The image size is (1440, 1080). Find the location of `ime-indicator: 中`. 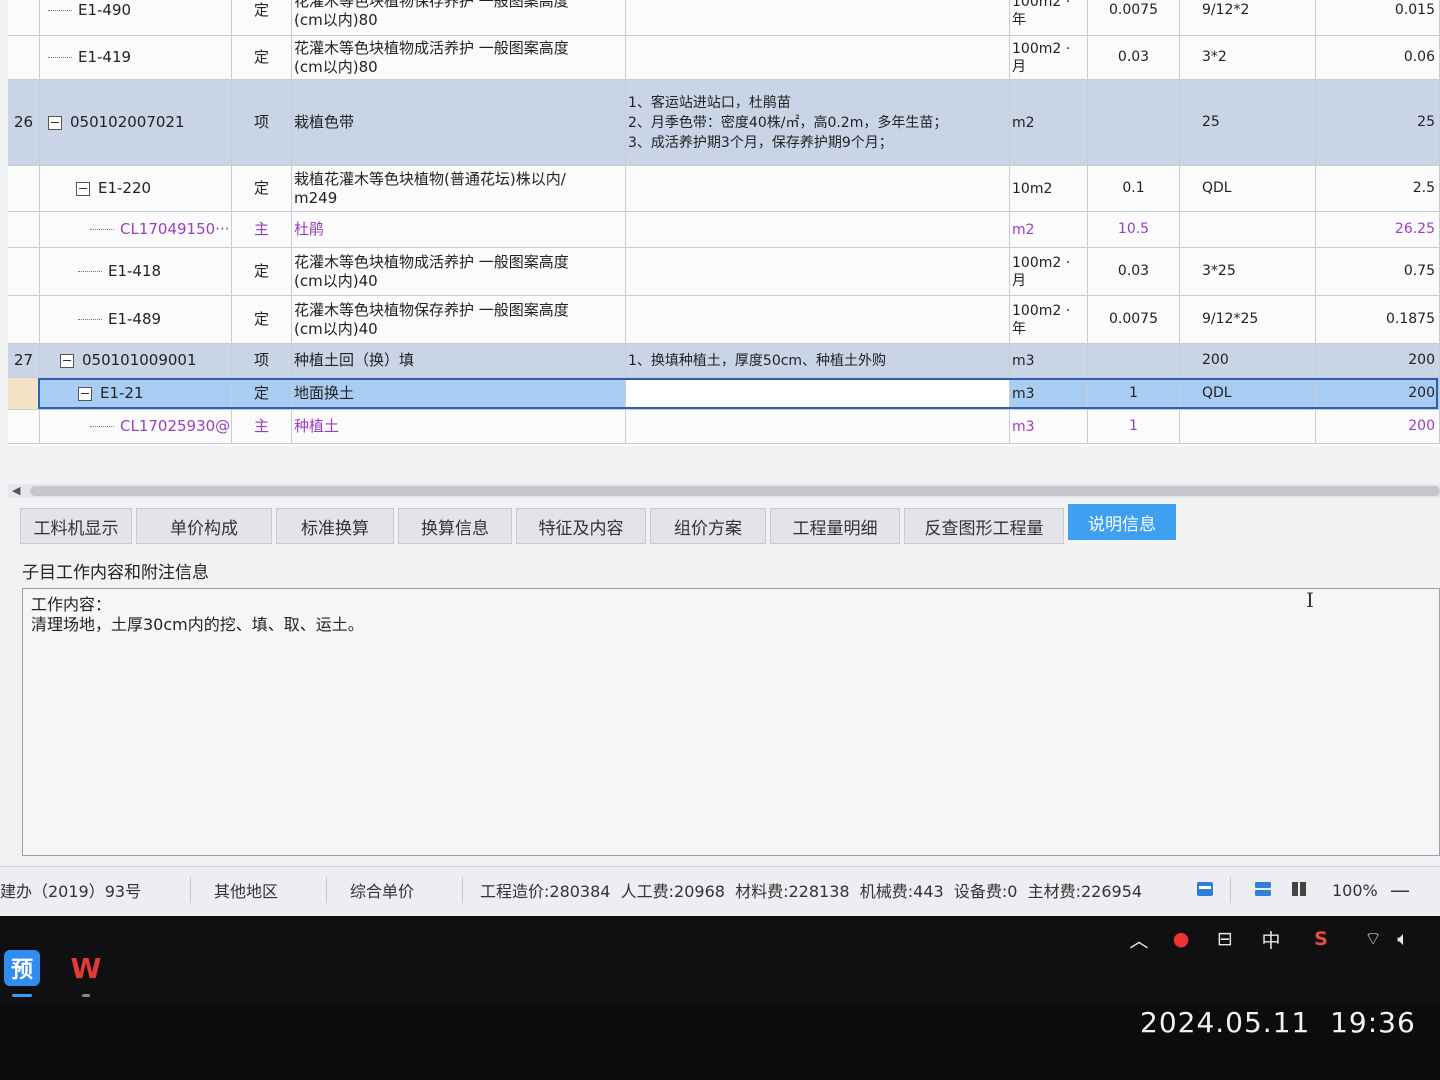

ime-indicator: 中 is located at coordinates (1271, 939).